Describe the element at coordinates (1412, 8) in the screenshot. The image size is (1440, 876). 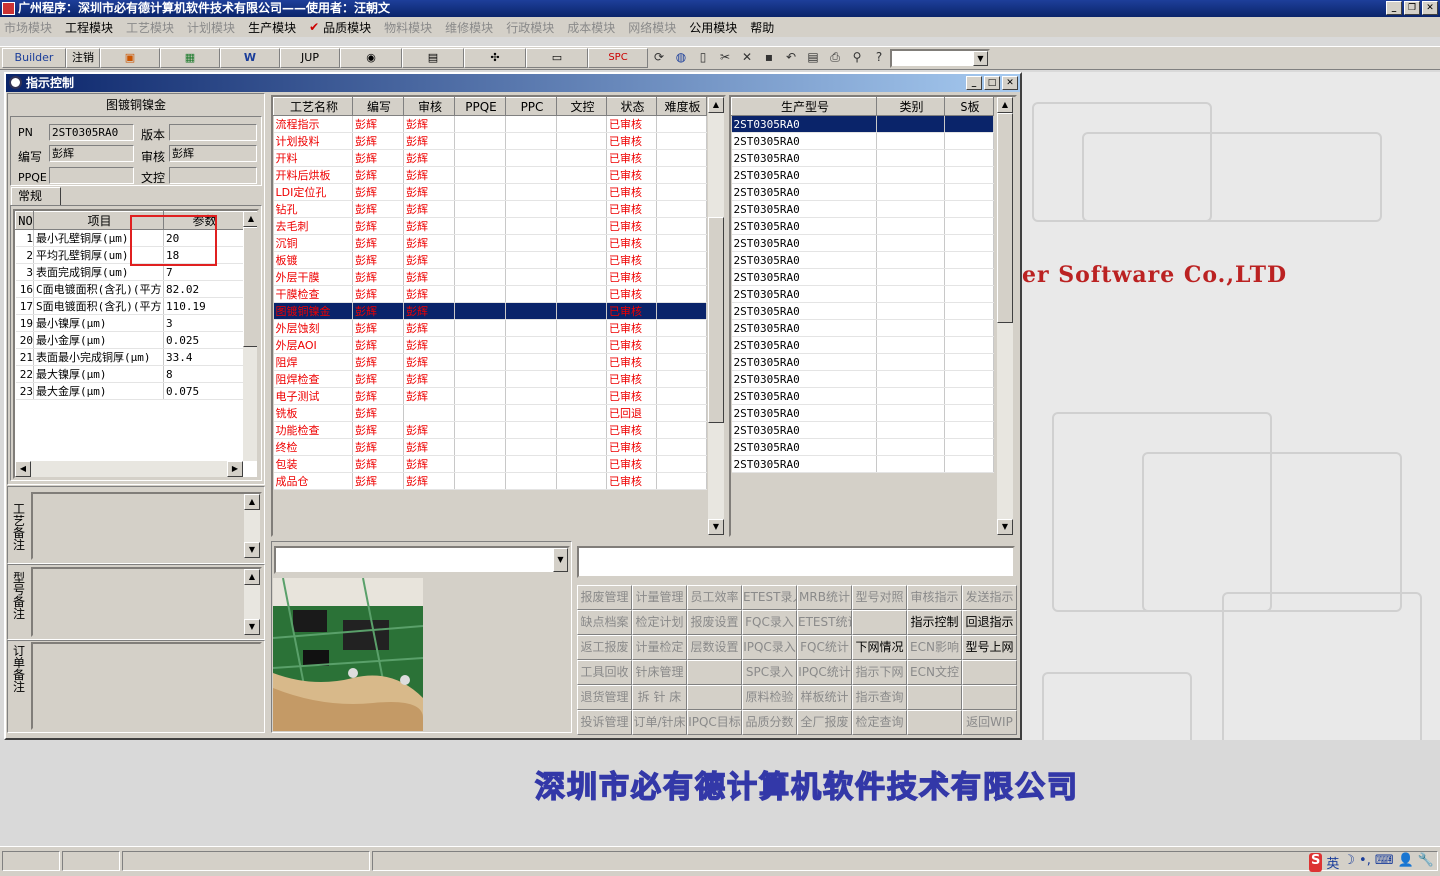
I see `restore-button: ❐` at that location.